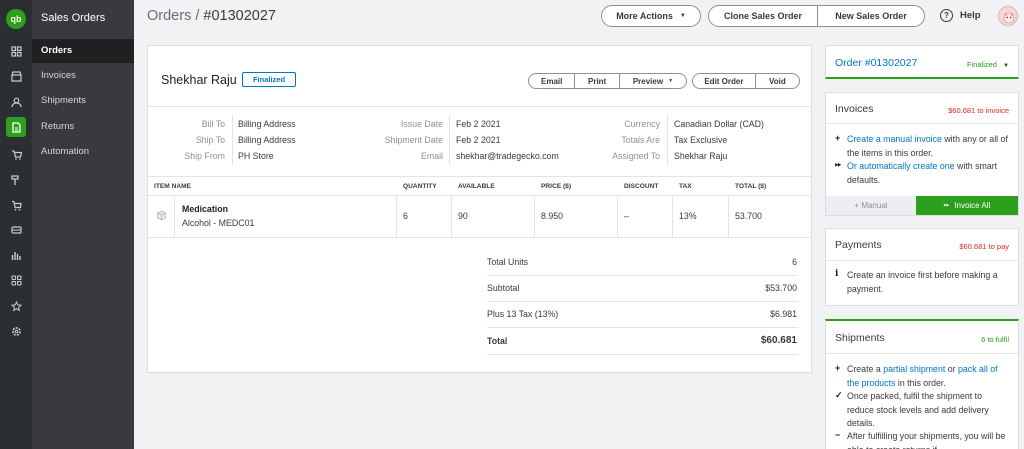 The image size is (1024, 449). I want to click on ship-from-value: PH Store, so click(256, 156).